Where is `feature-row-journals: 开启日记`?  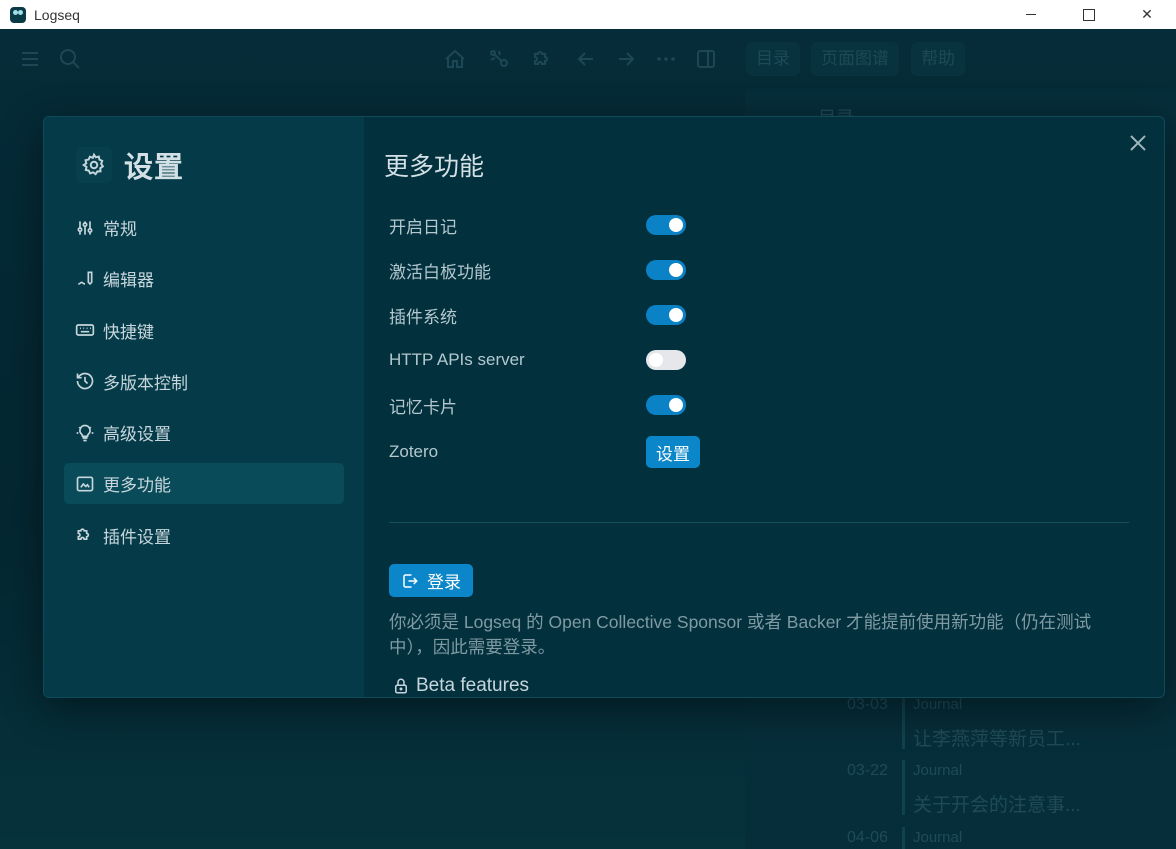
feature-row-journals: 开启日记 is located at coordinates (554, 225).